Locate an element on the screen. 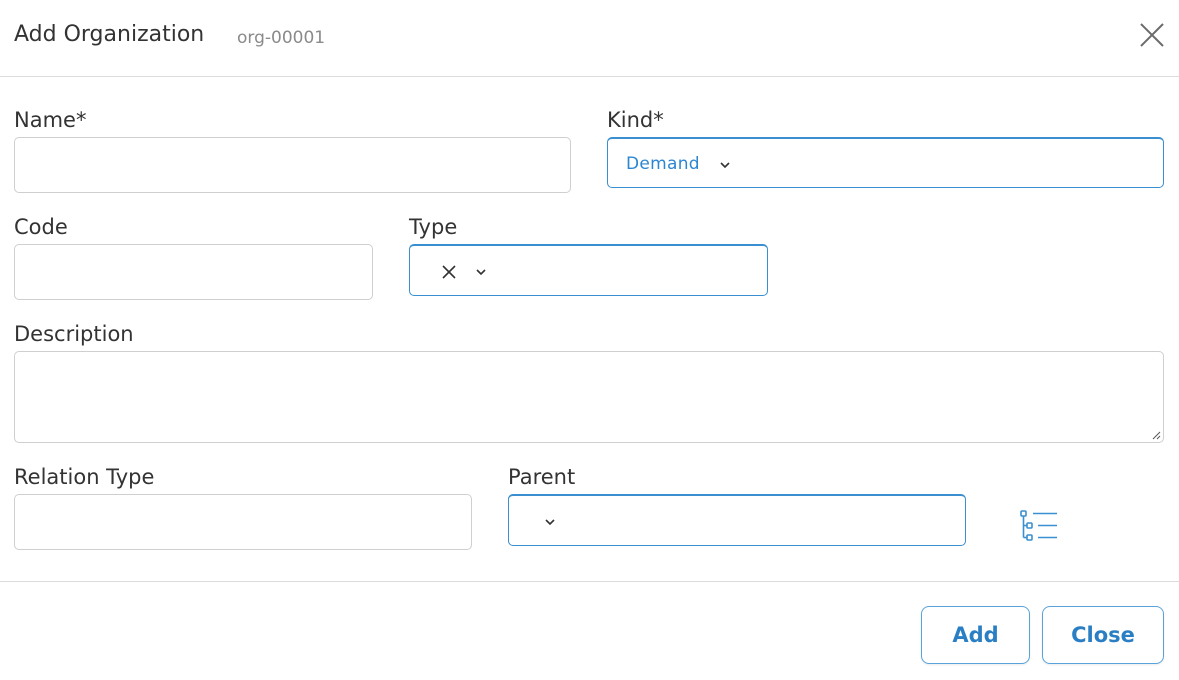 This screenshot has height=680, width=1179. close-icon is located at coordinates (1152, 35).